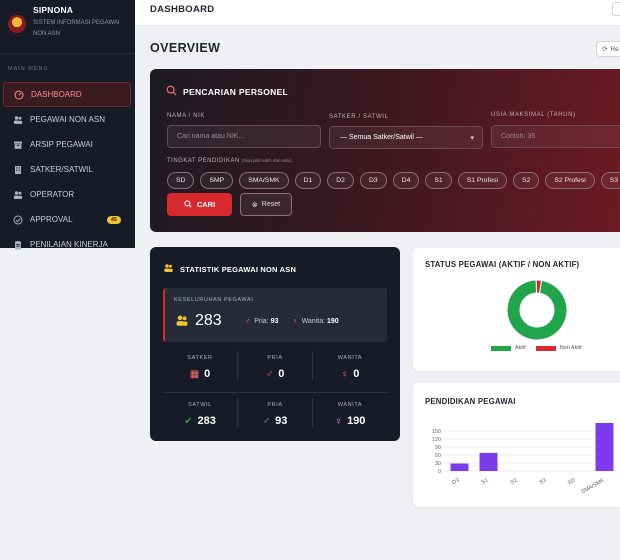 The width and height of the screenshot is (620, 560). I want to click on status-chart-legend: Aktif Non Aktif, so click(536, 348).